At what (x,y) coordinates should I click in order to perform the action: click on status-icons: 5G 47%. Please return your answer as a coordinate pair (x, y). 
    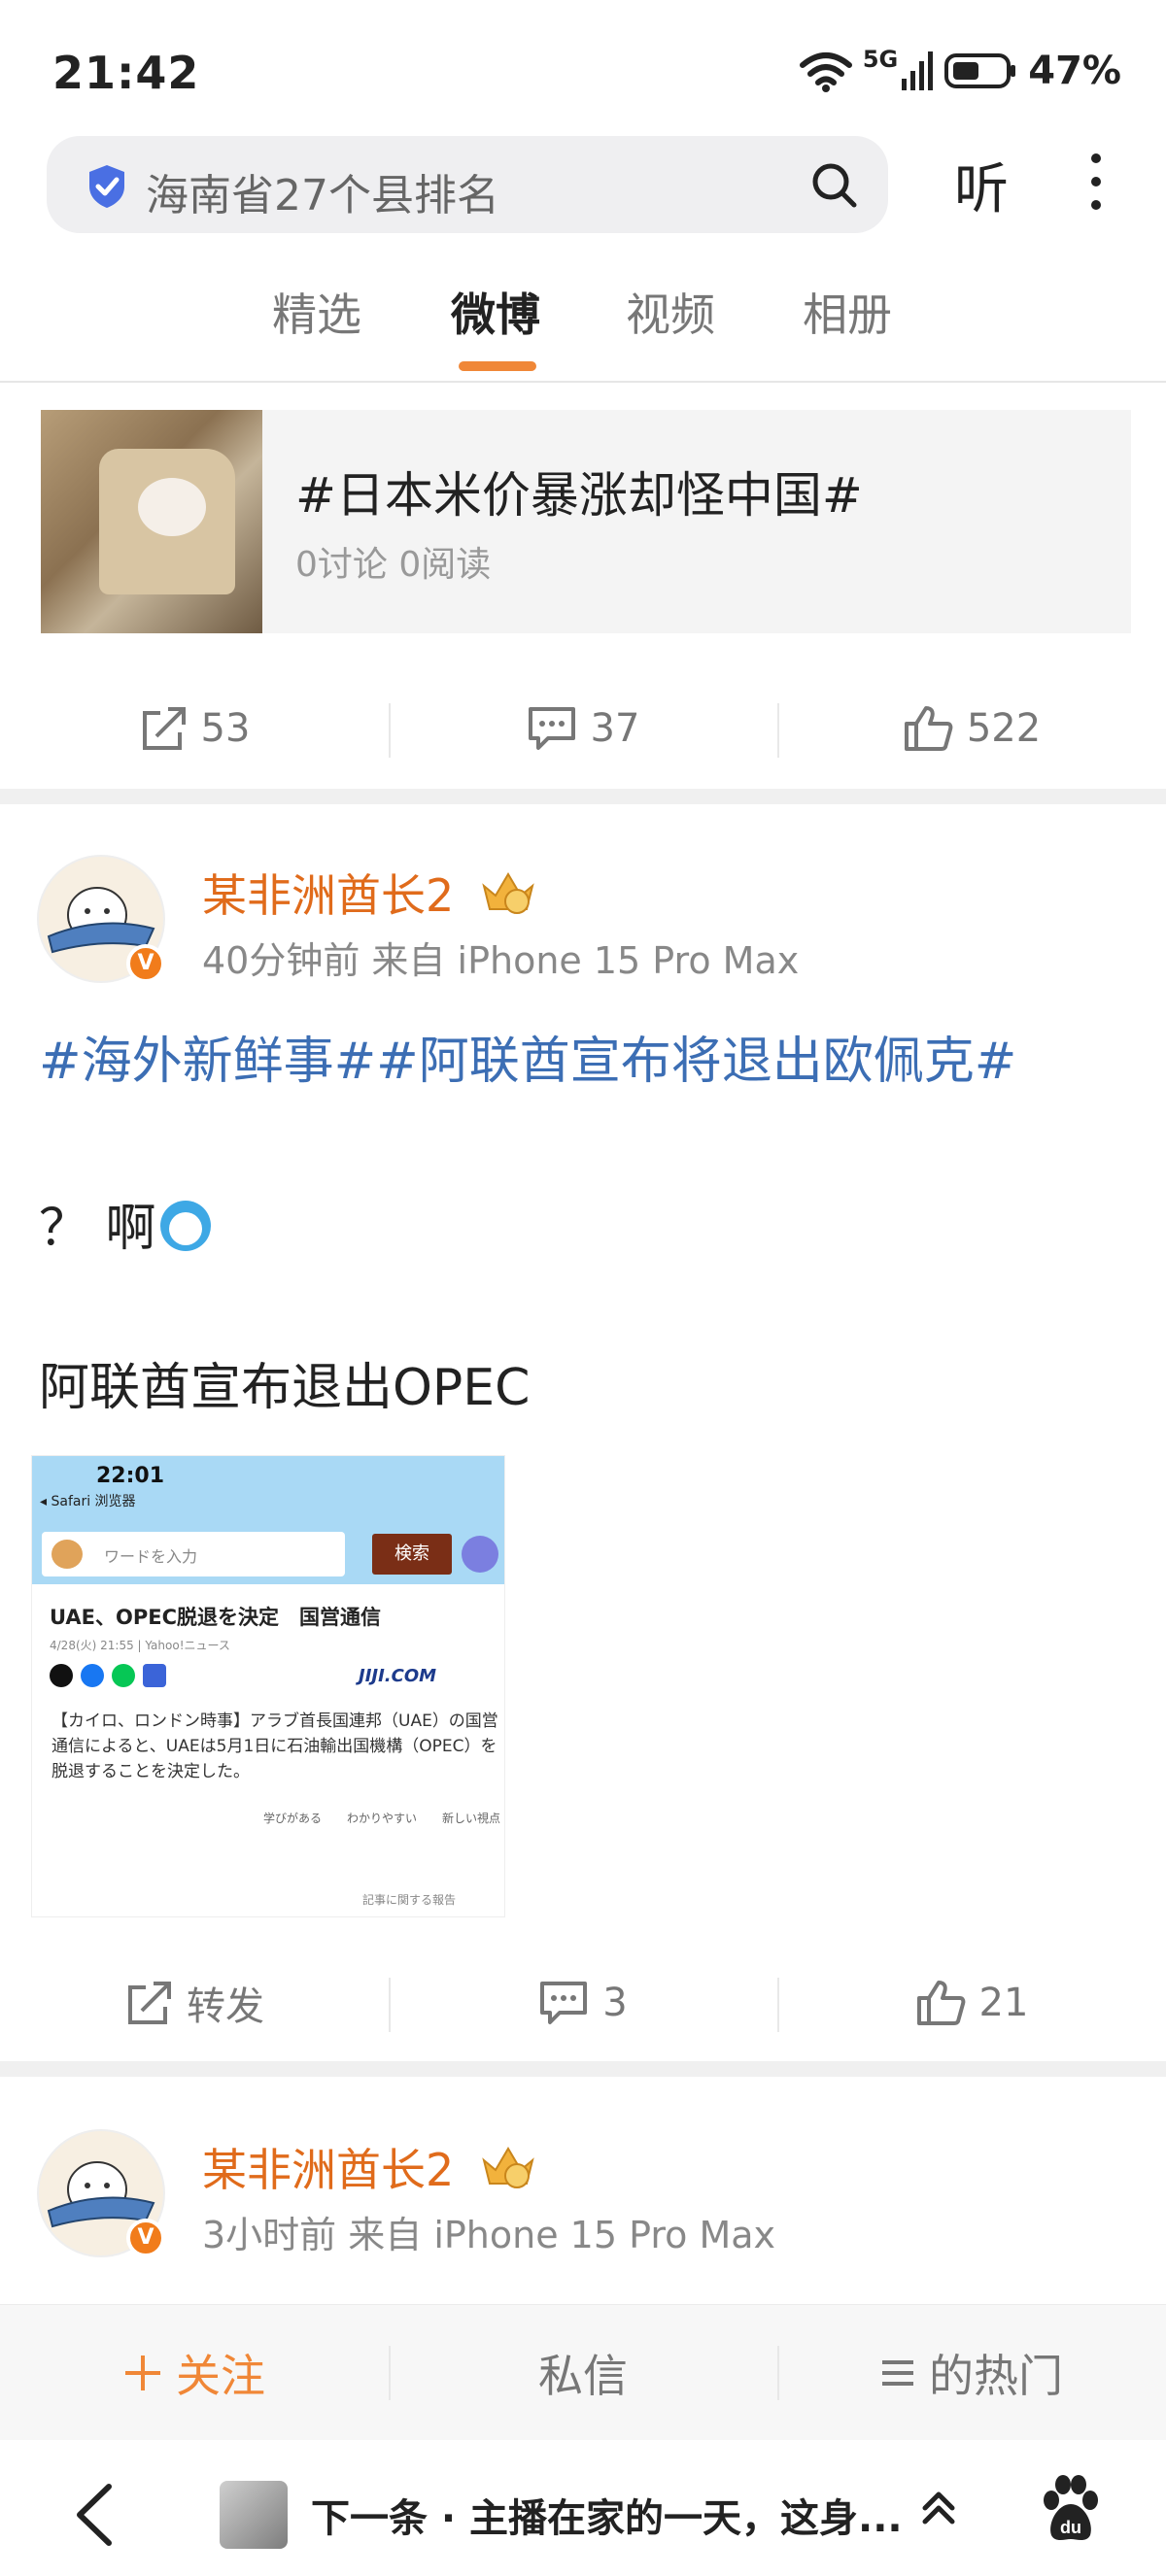
    Looking at the image, I should click on (960, 69).